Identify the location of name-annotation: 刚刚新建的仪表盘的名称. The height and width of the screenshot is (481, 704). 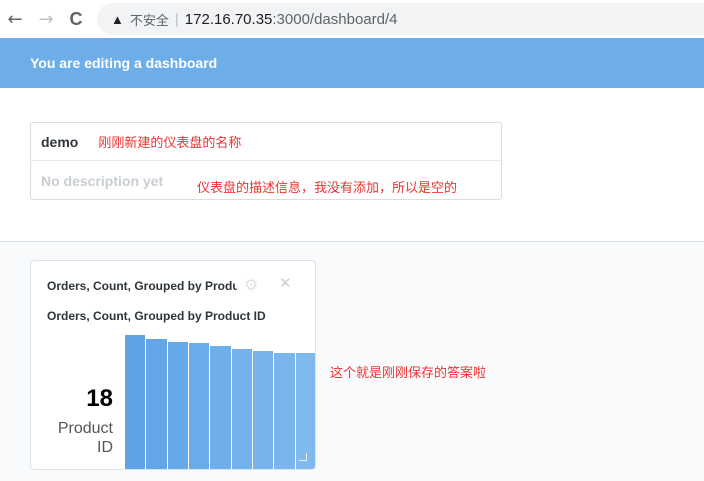
(170, 143).